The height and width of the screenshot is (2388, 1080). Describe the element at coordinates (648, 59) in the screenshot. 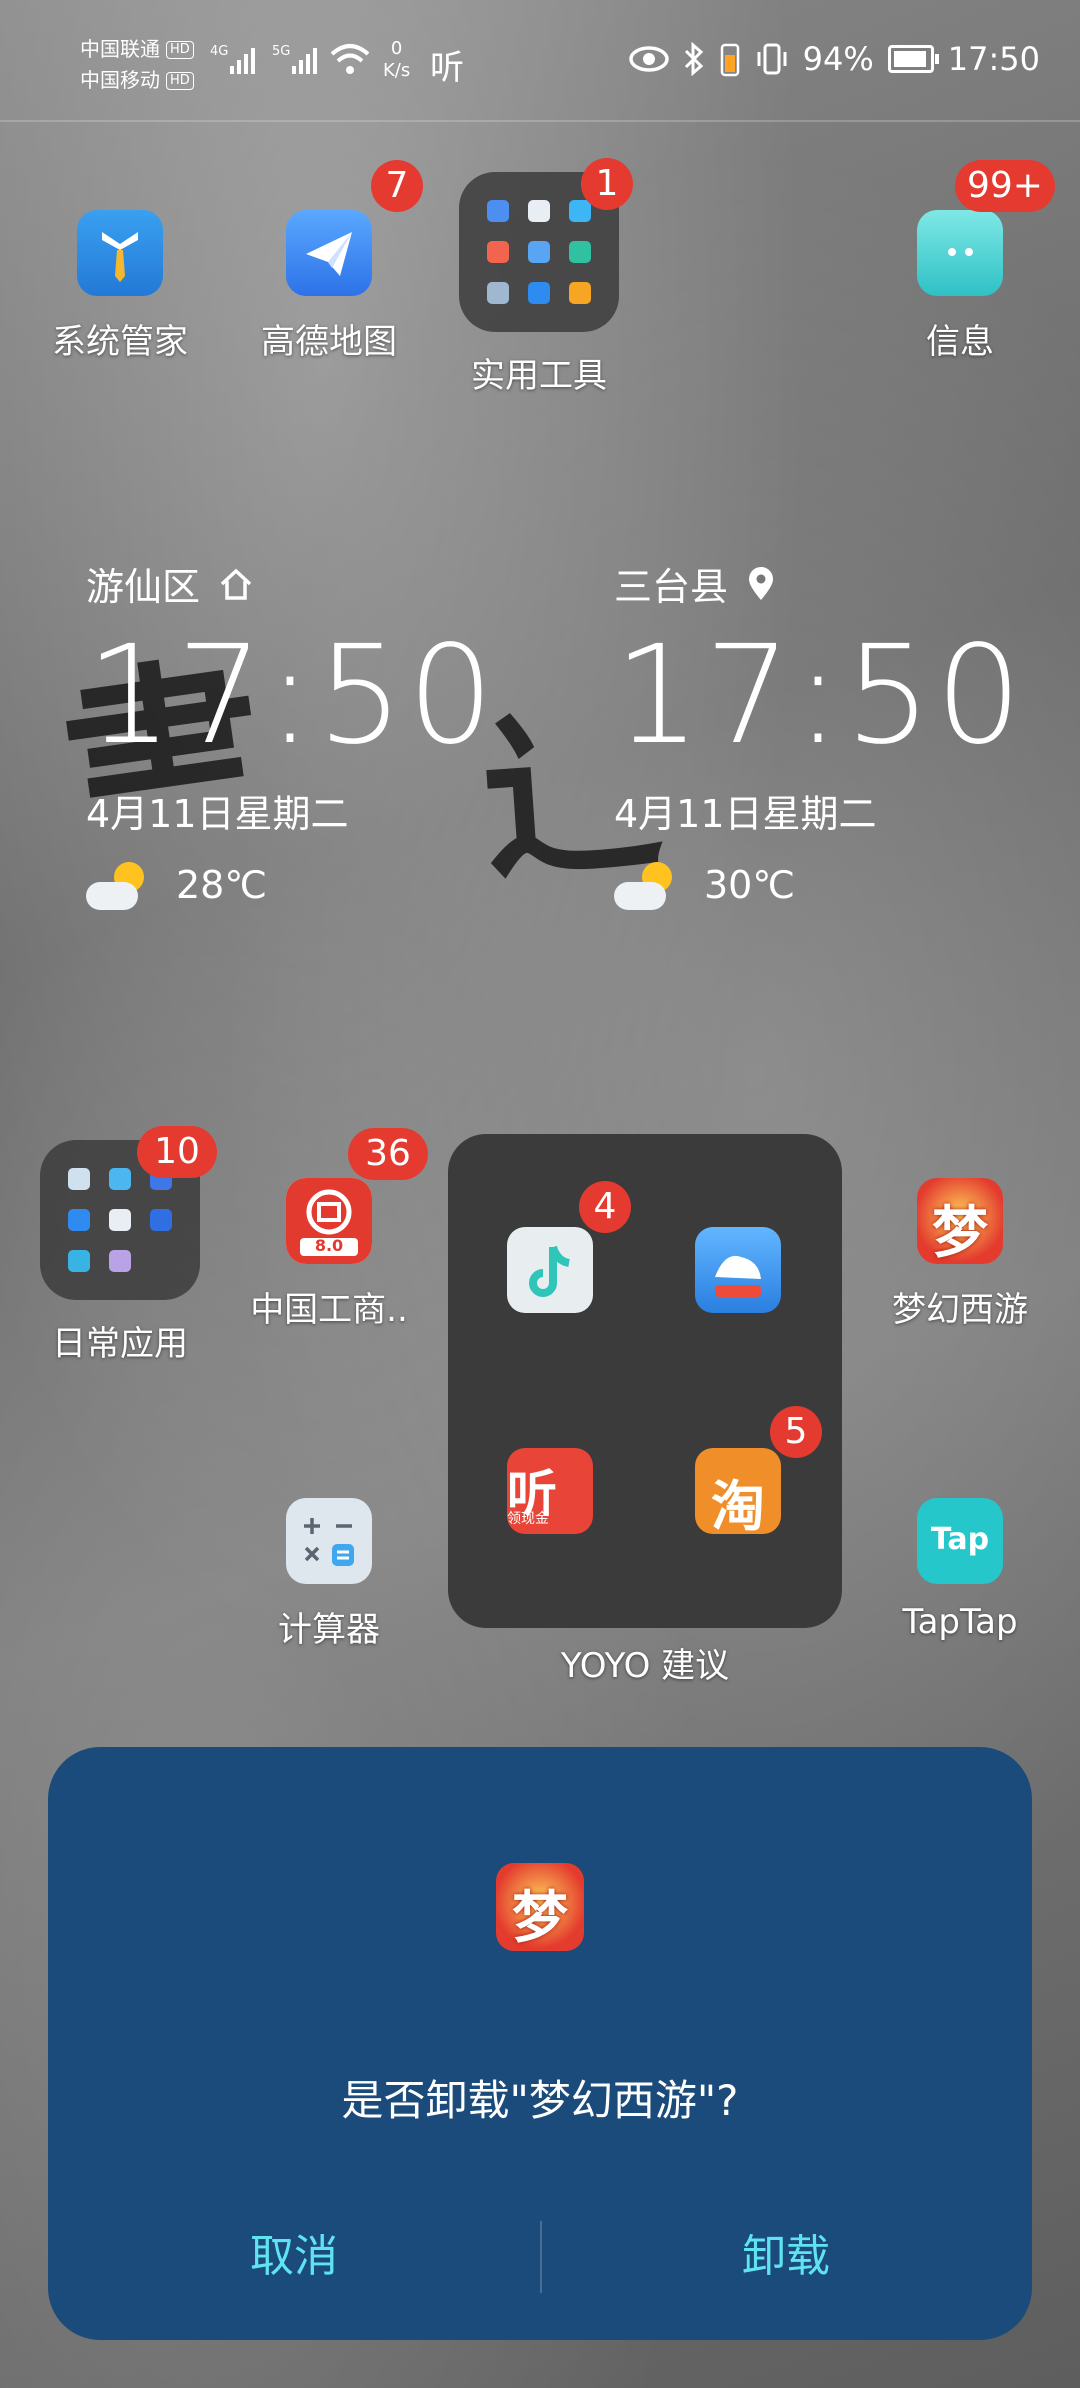

I see `eye-comfort-icon` at that location.